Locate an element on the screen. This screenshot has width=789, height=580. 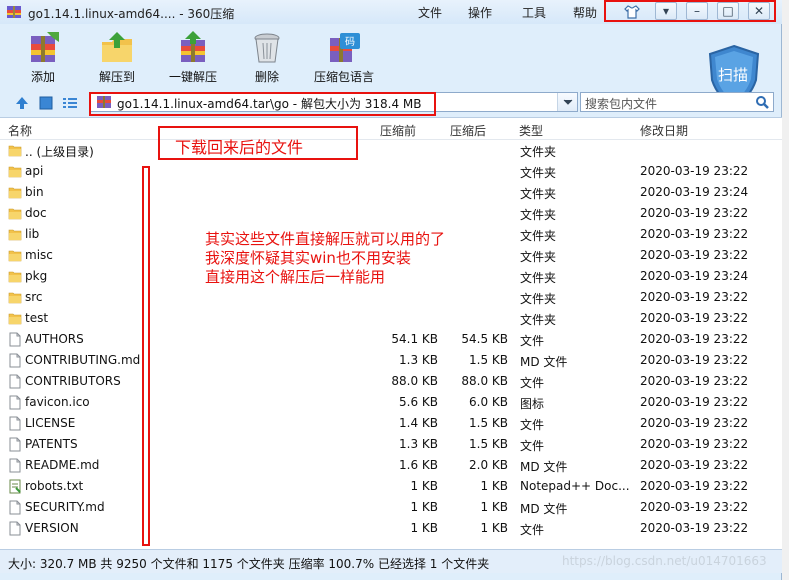
col-packed: 压缩前 is located at coordinates (398, 130).